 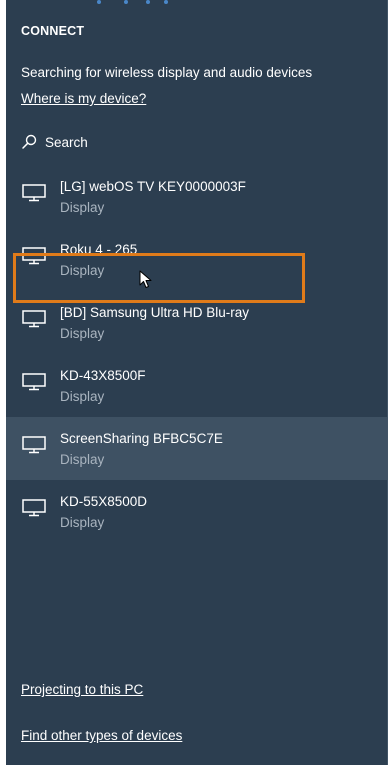 I want to click on search-button: Search, so click(x=54, y=142).